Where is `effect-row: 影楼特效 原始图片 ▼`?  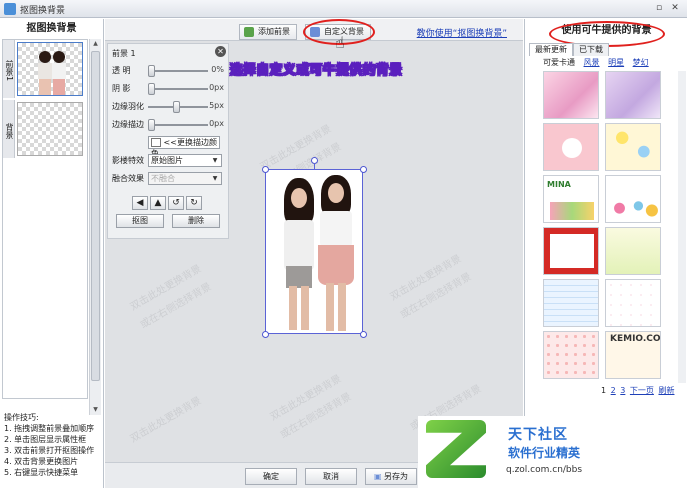 effect-row: 影楼特效 原始图片 ▼ is located at coordinates (168, 161).